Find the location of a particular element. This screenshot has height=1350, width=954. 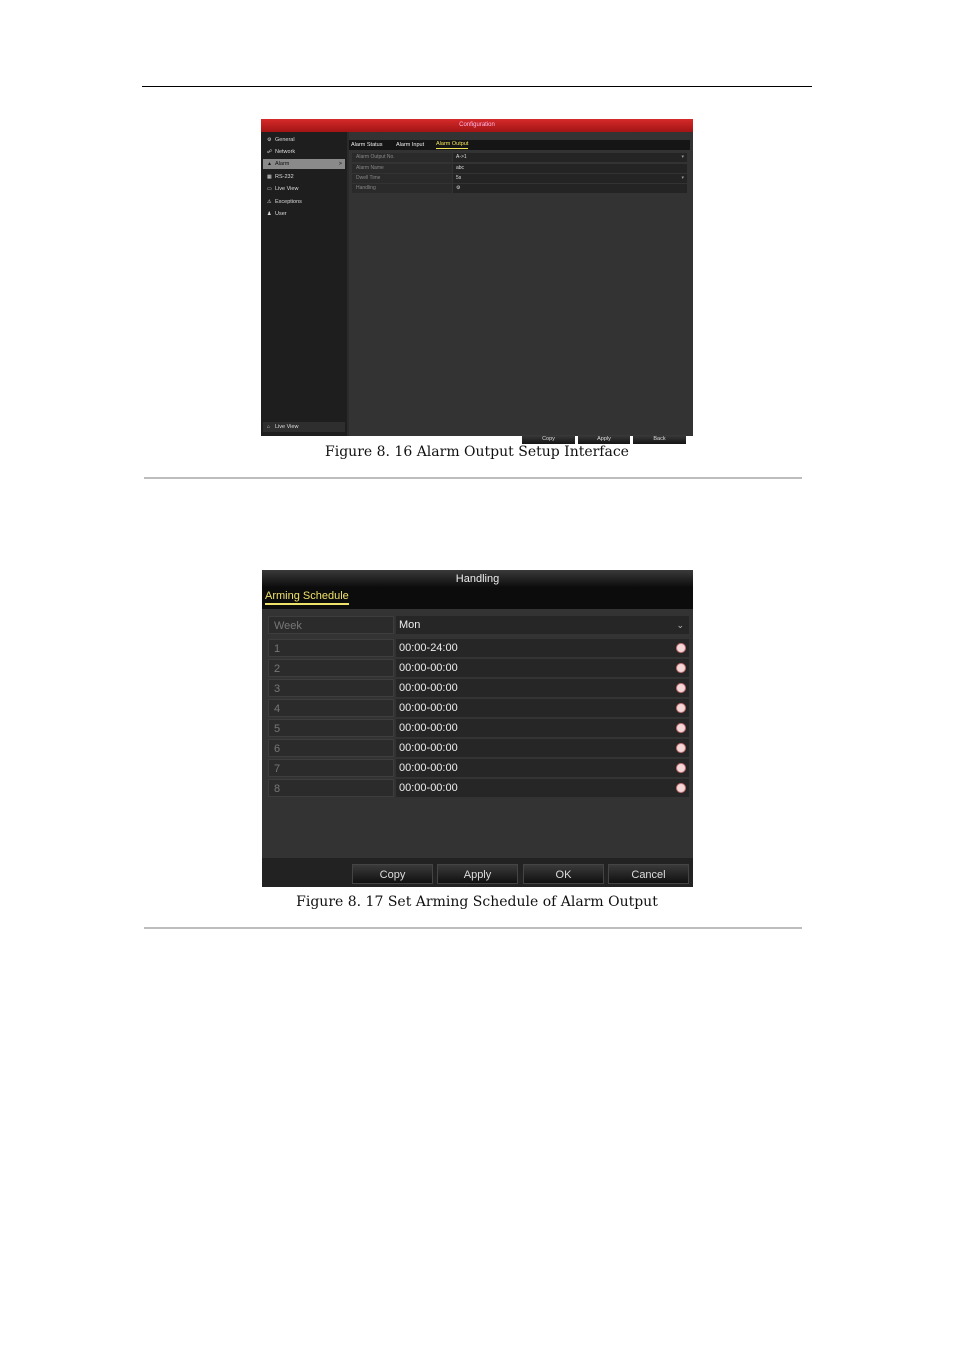

period-row: 1 00:00-24:00 is located at coordinates (478, 648).